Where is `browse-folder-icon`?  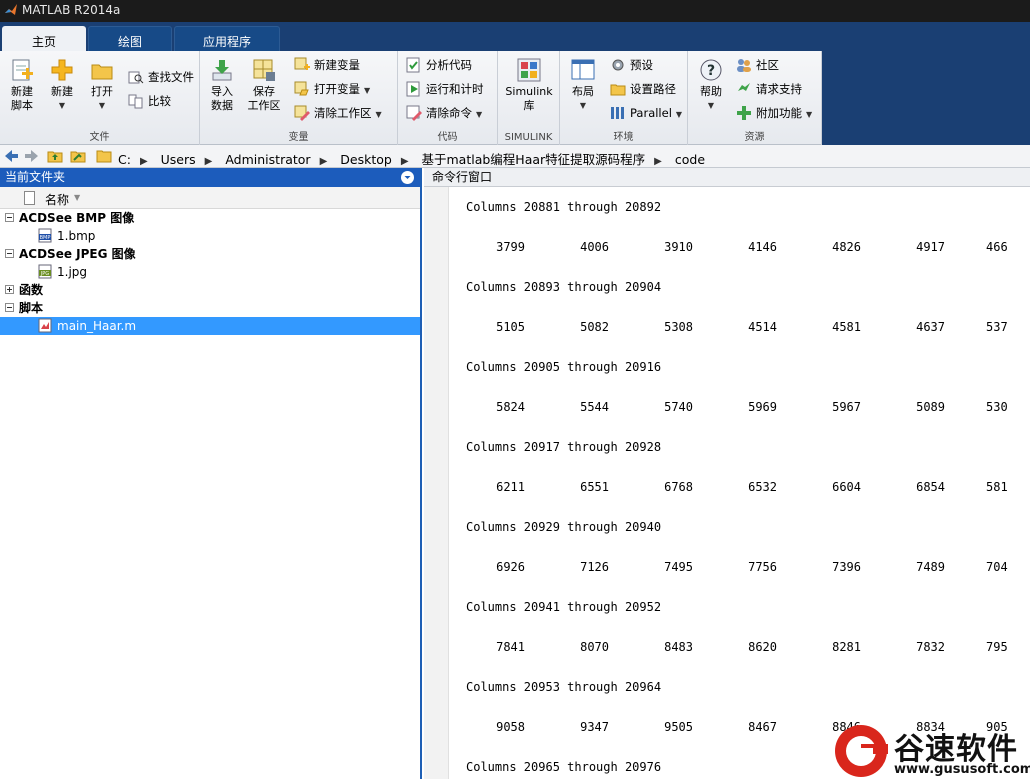
browse-folder-icon is located at coordinates (78, 156).